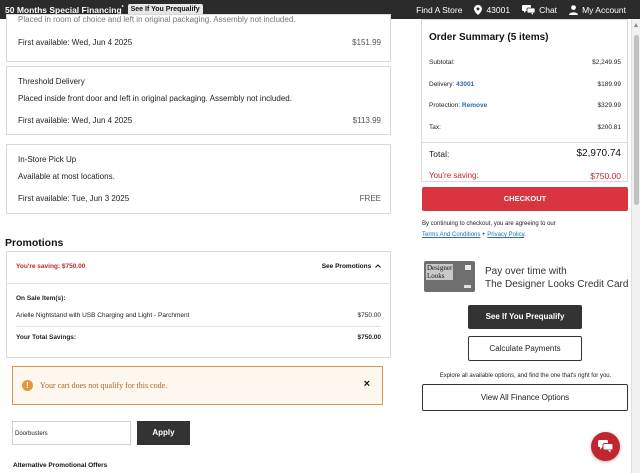 The image size is (640, 473). What do you see at coordinates (597, 10) in the screenshot?
I see `account-link: My Account` at bounding box center [597, 10].